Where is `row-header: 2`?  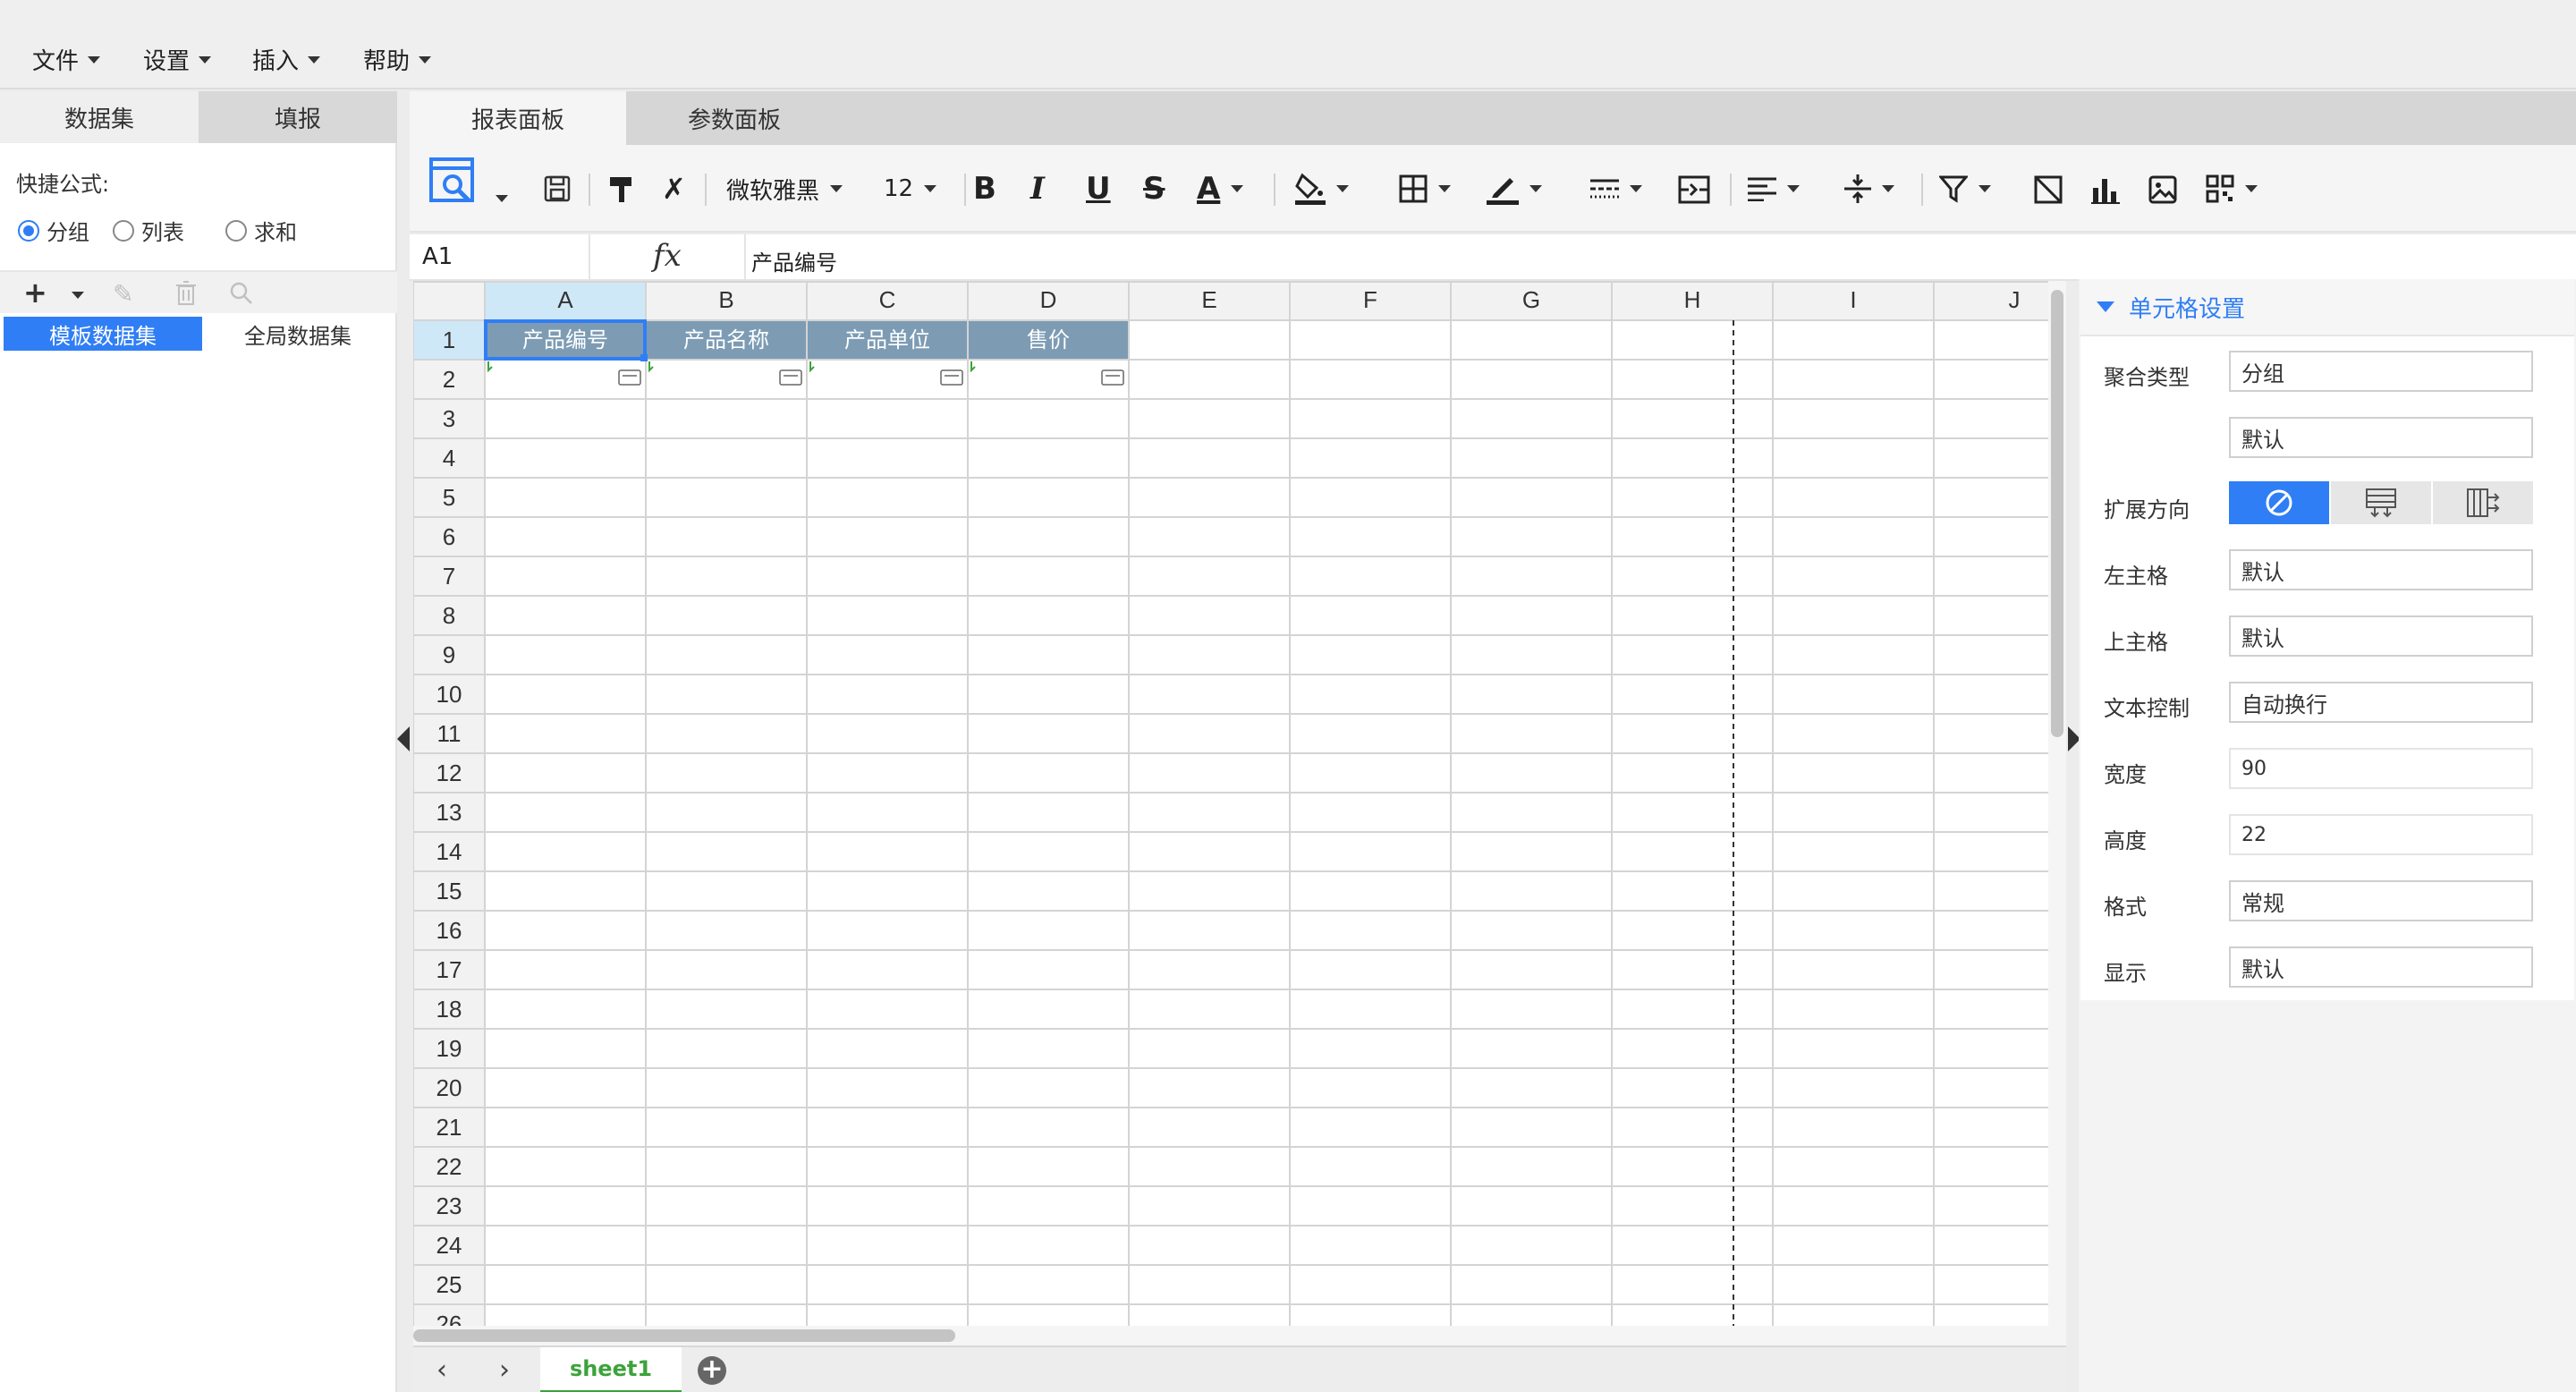 row-header: 2 is located at coordinates (449, 379).